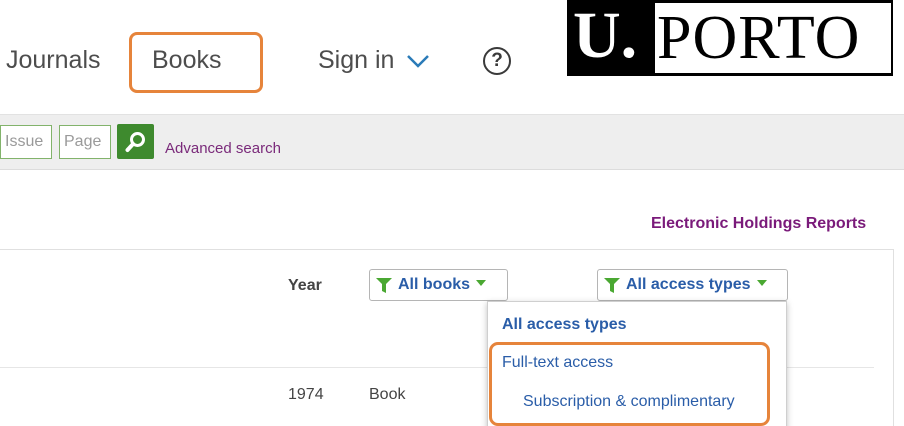 This screenshot has width=904, height=426. What do you see at coordinates (418, 61) in the screenshot?
I see `chevron-down-icon` at bounding box center [418, 61].